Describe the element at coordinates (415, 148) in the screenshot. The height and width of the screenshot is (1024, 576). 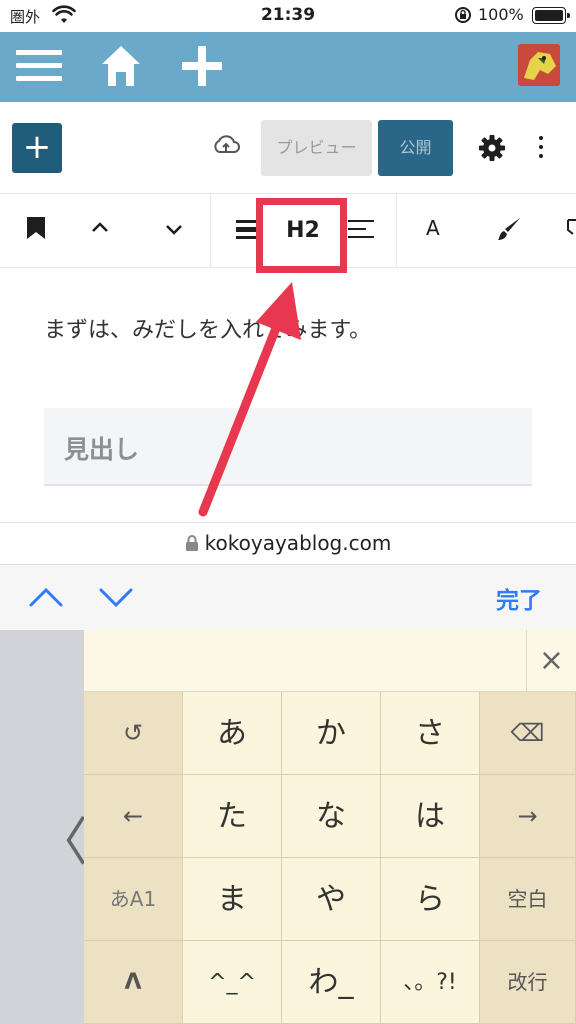
I see `publish-button: 公開` at that location.